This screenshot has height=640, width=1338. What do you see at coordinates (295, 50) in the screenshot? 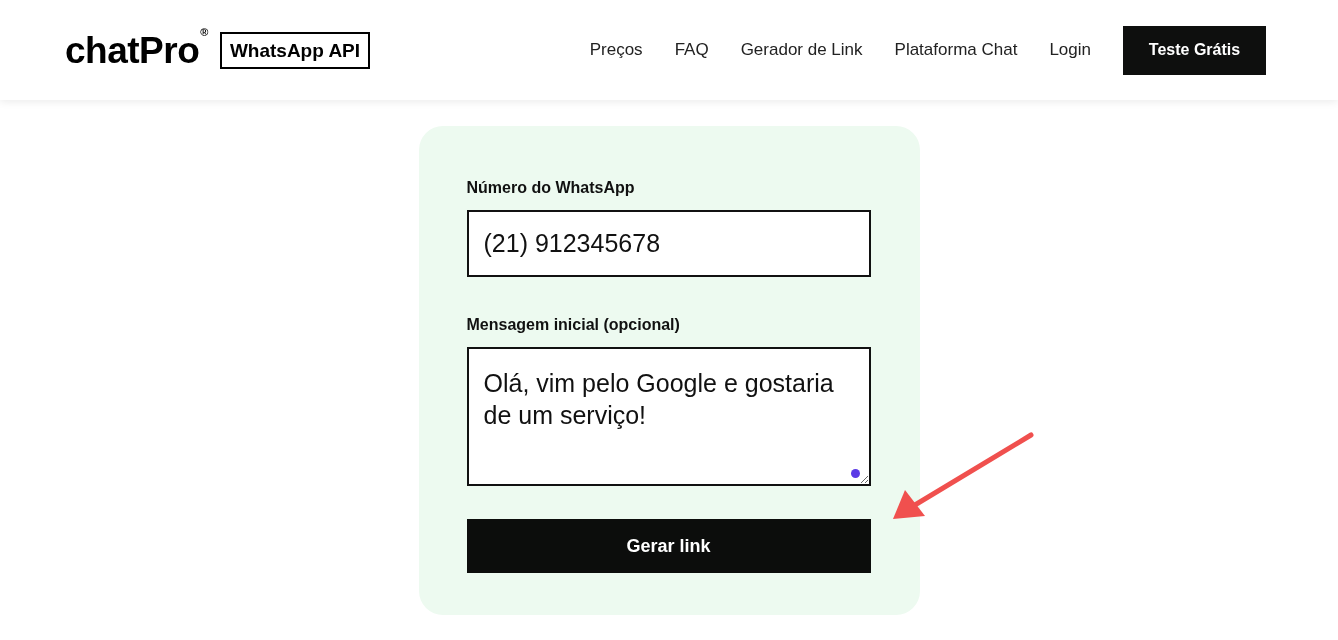
I see `product-badge: WhatsApp API` at bounding box center [295, 50].